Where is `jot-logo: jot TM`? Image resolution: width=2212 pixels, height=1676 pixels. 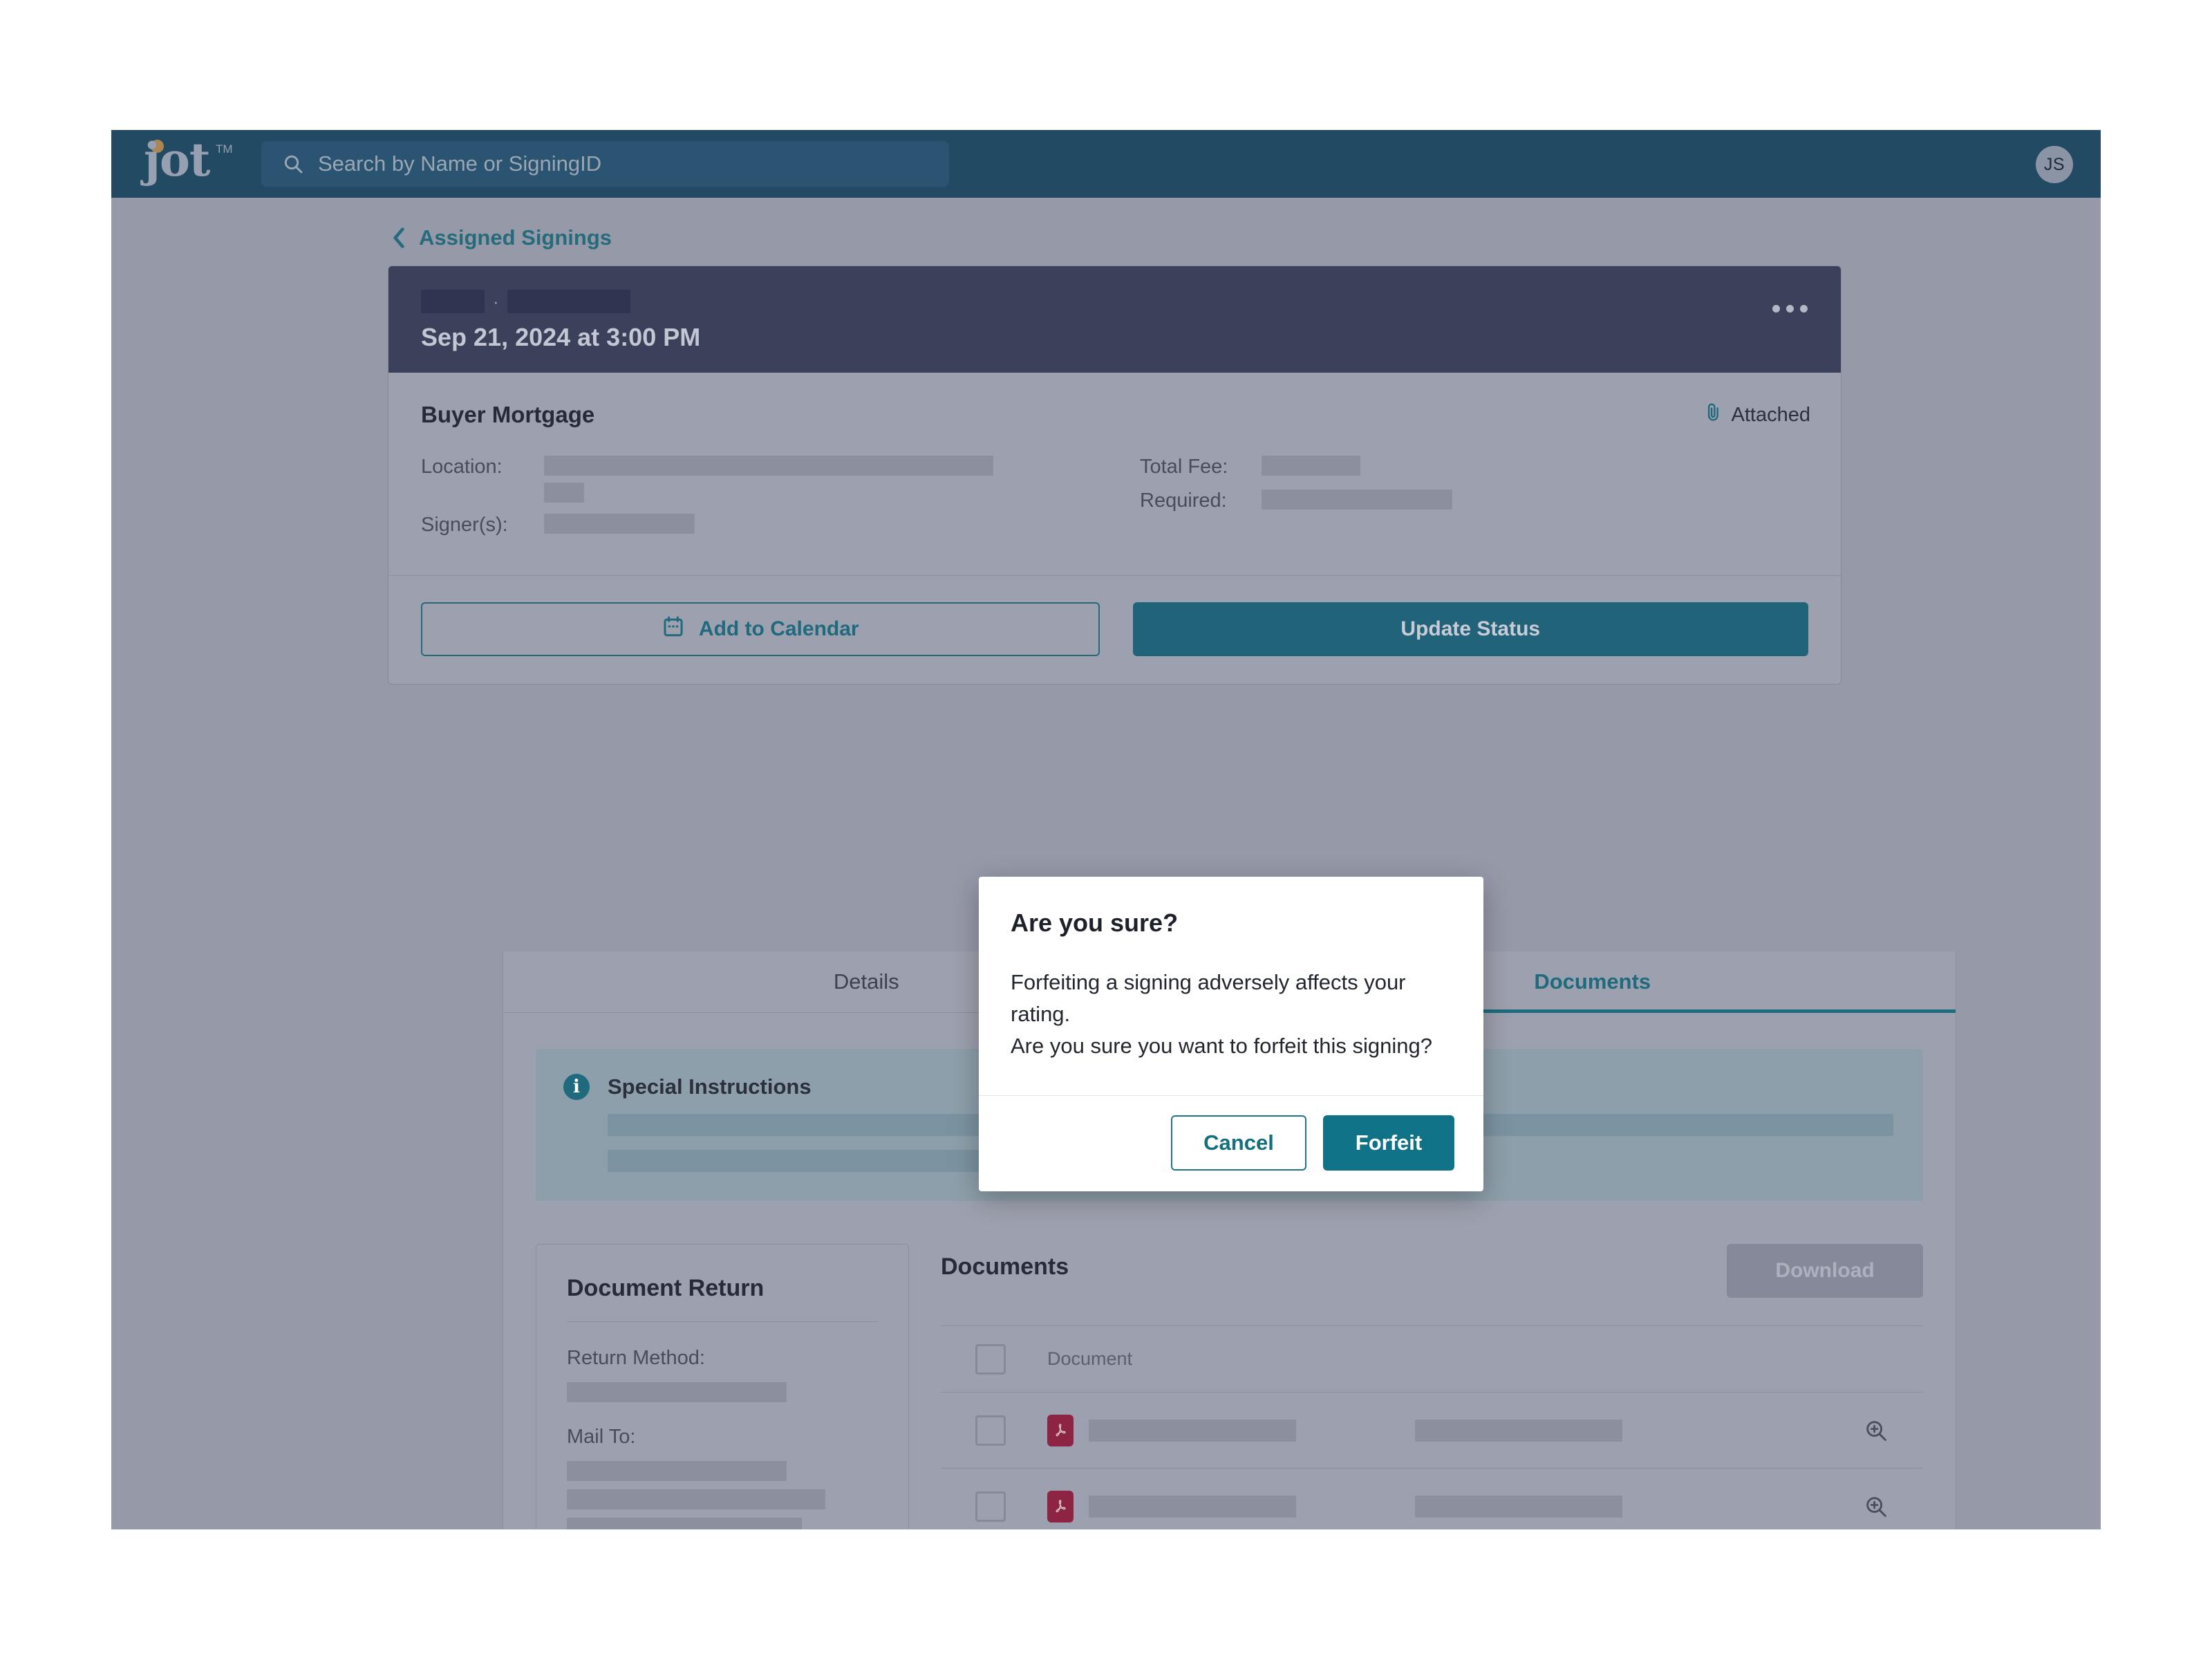 jot-logo: jot TM is located at coordinates (188, 162).